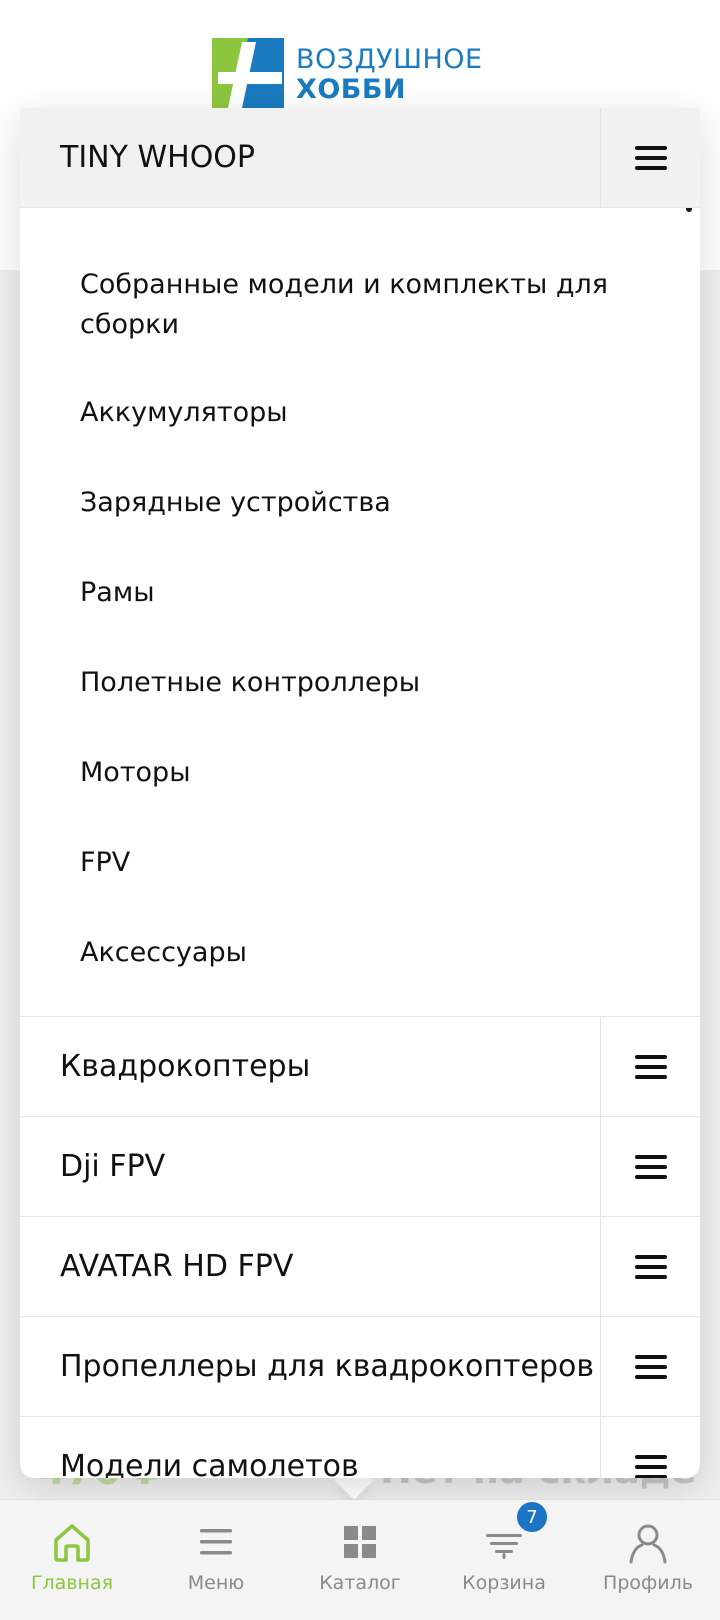 The image size is (720, 1620). I want to click on category-row-tiny-whoop: TINY WHOOP, so click(360, 158).